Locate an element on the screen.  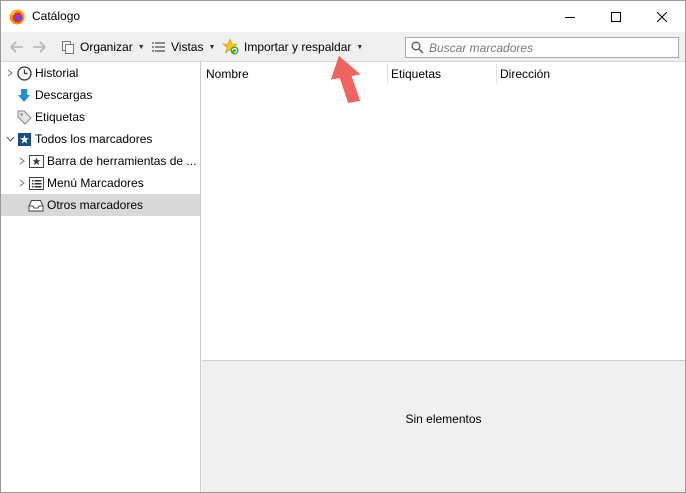
maximize-icon is located at coordinates (616, 16).